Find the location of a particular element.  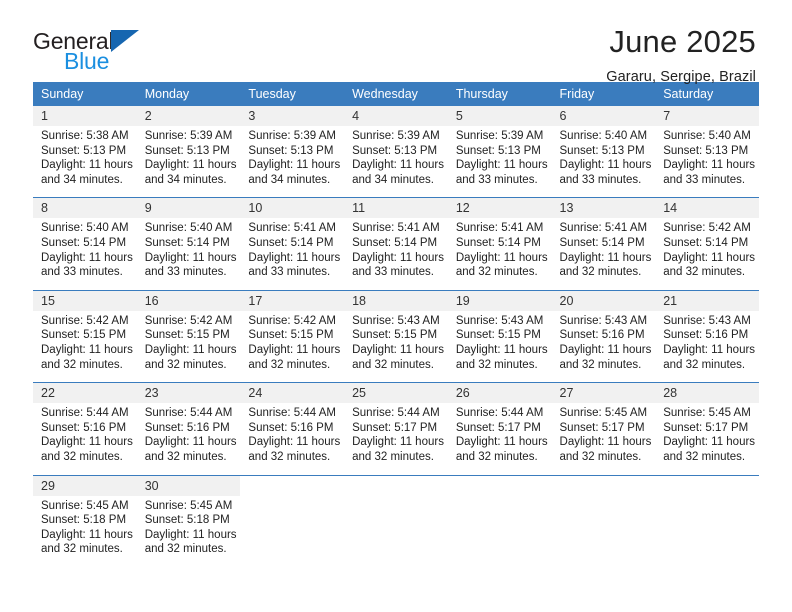

day-cell-12: 12 is located at coordinates (499, 208).